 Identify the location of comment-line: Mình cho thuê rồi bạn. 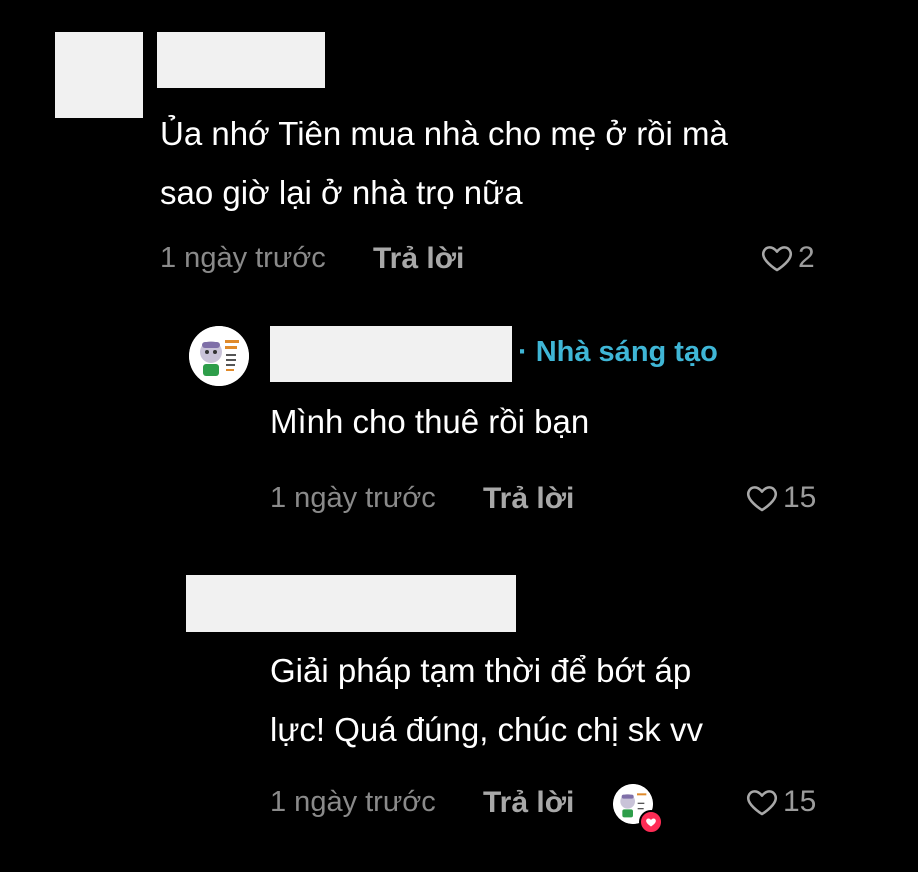
(430, 421).